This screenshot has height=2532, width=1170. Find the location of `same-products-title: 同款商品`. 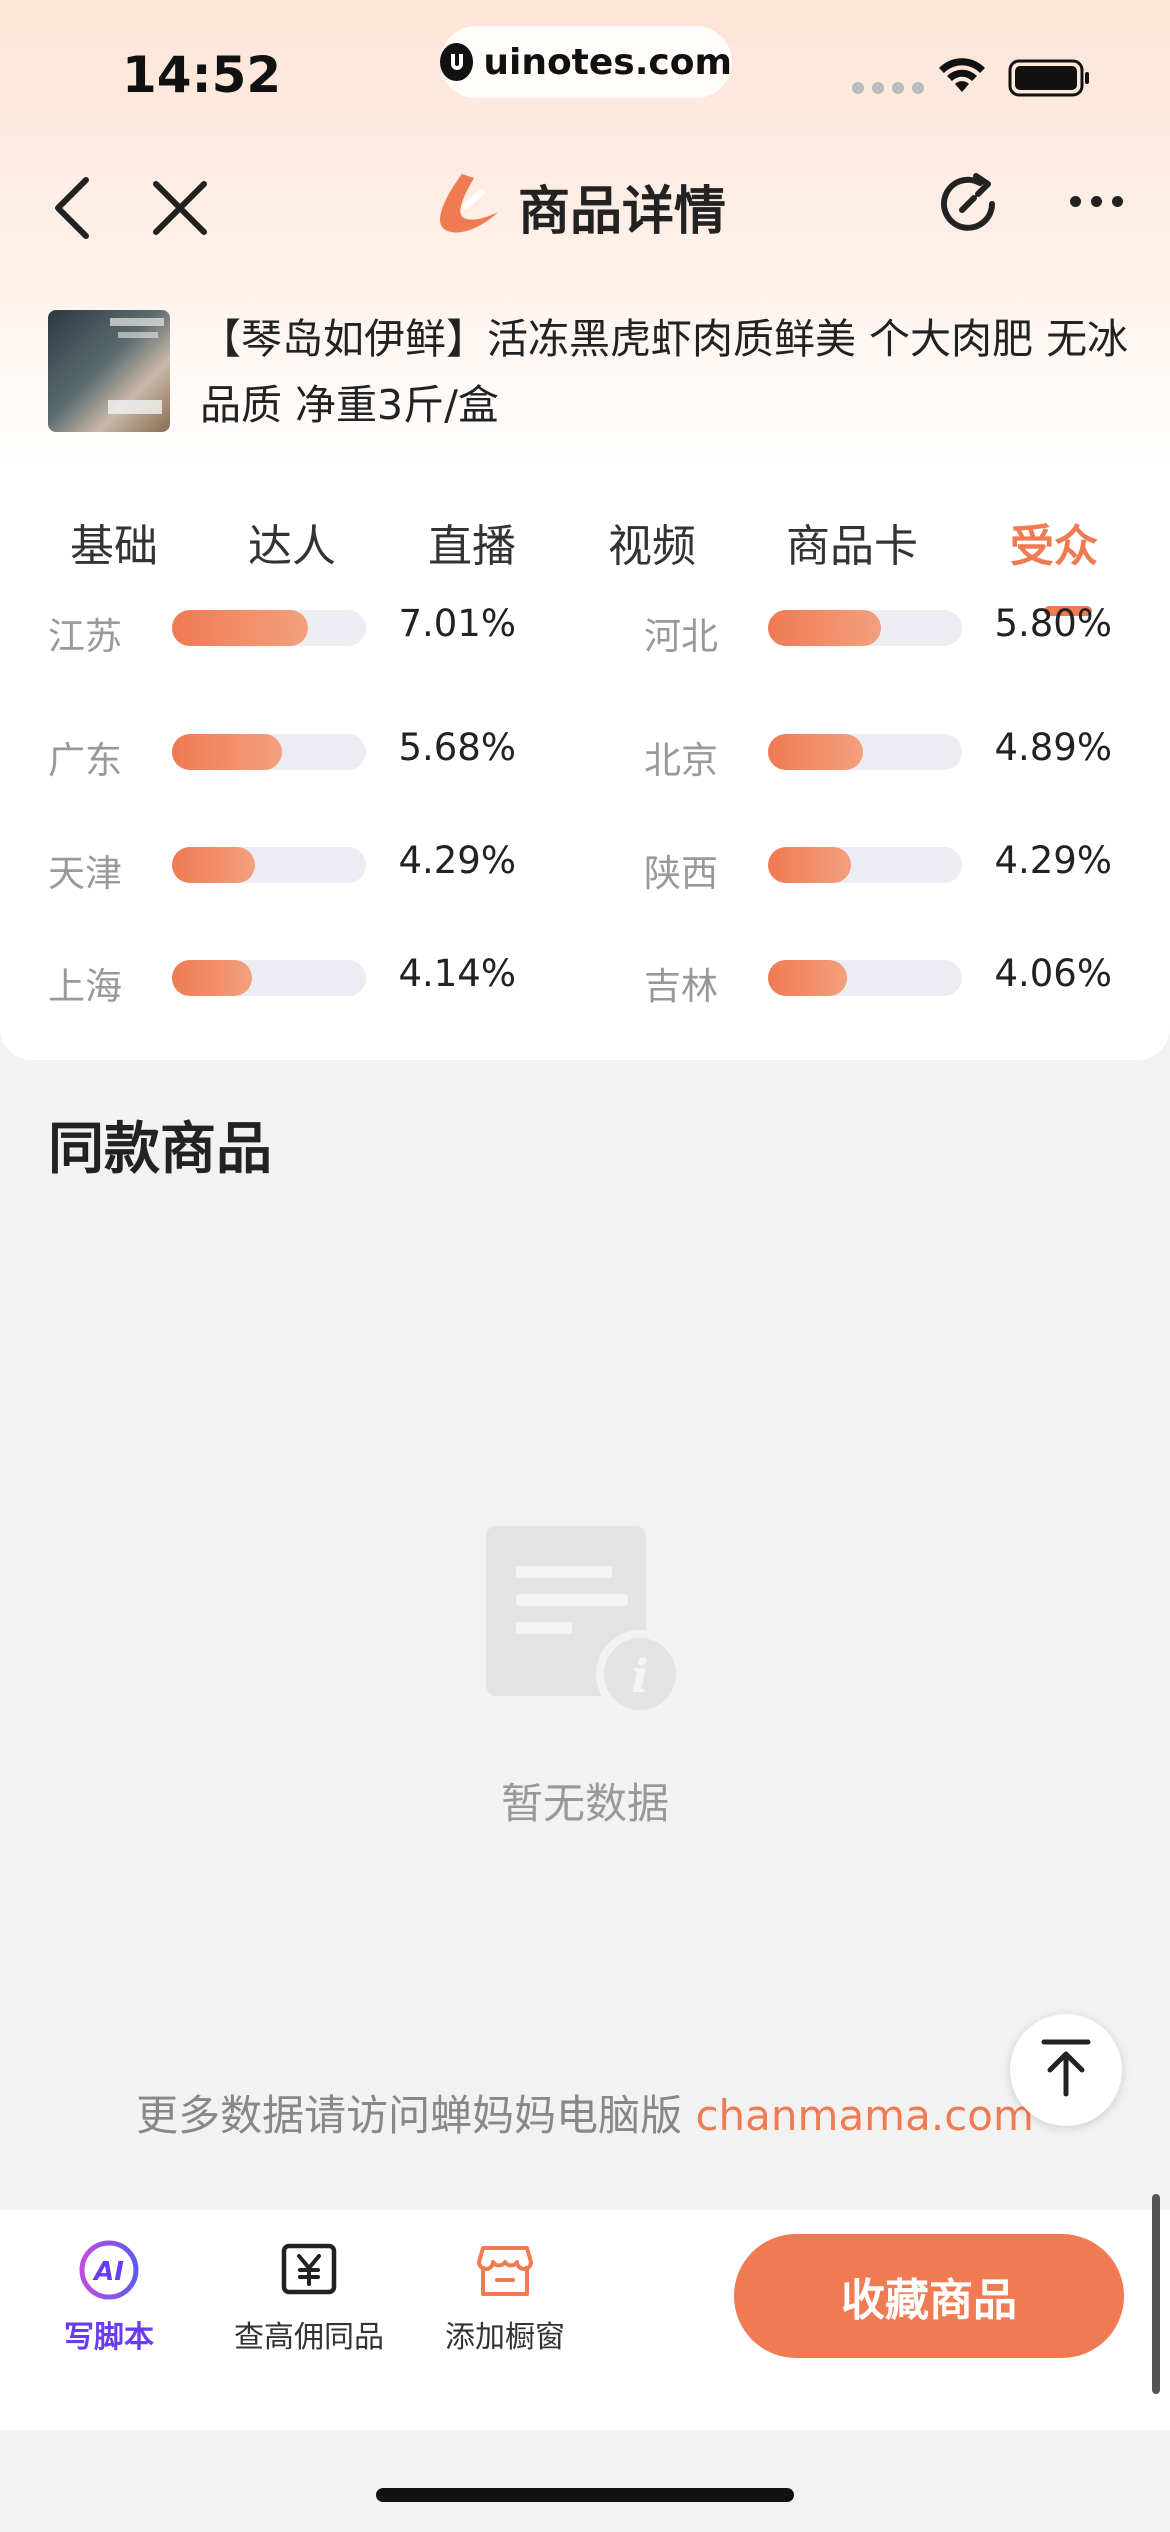

same-products-title: 同款商品 is located at coordinates (160, 1149).